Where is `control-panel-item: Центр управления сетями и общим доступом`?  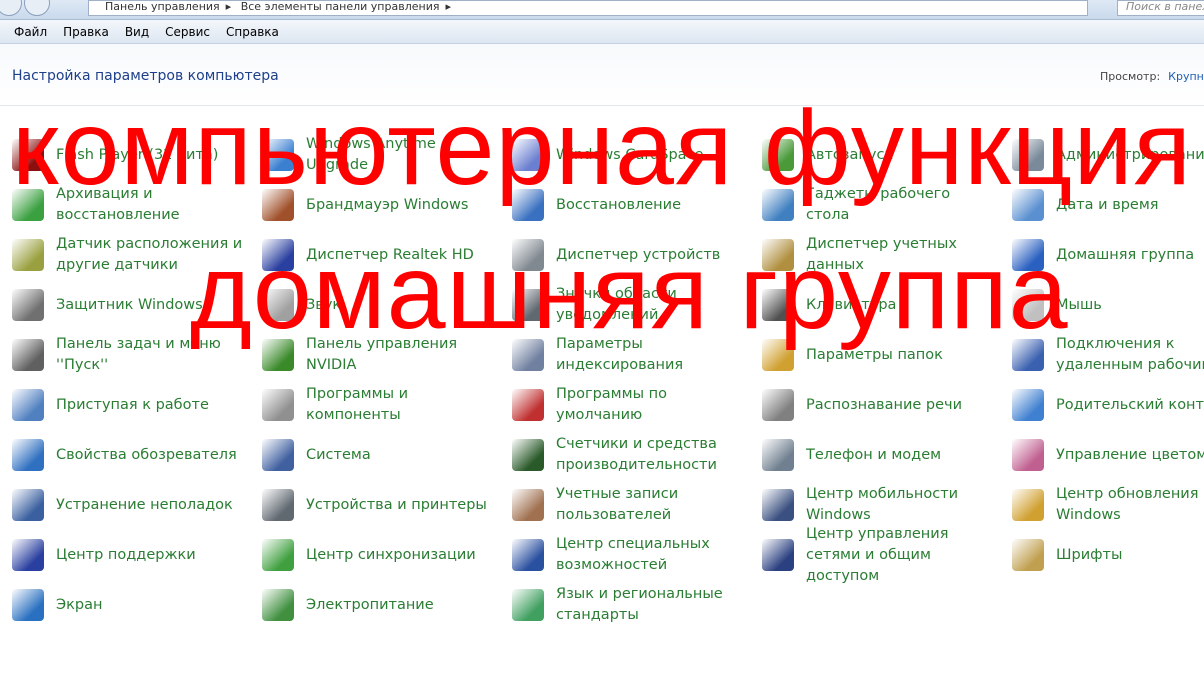
control-panel-item: Центр управления сетями и общим доступом is located at coordinates (884, 555).